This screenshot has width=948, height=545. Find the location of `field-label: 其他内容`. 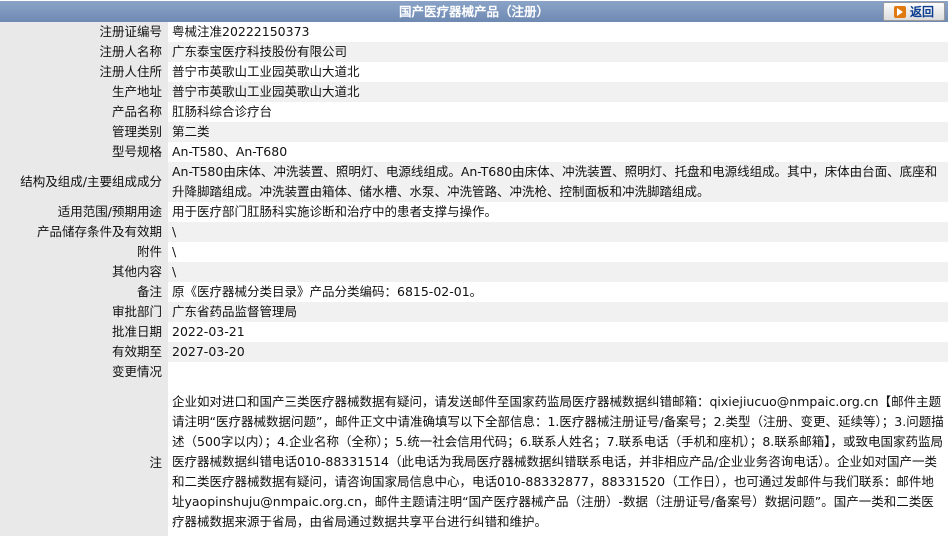

field-label: 其他内容 is located at coordinates (84, 272).